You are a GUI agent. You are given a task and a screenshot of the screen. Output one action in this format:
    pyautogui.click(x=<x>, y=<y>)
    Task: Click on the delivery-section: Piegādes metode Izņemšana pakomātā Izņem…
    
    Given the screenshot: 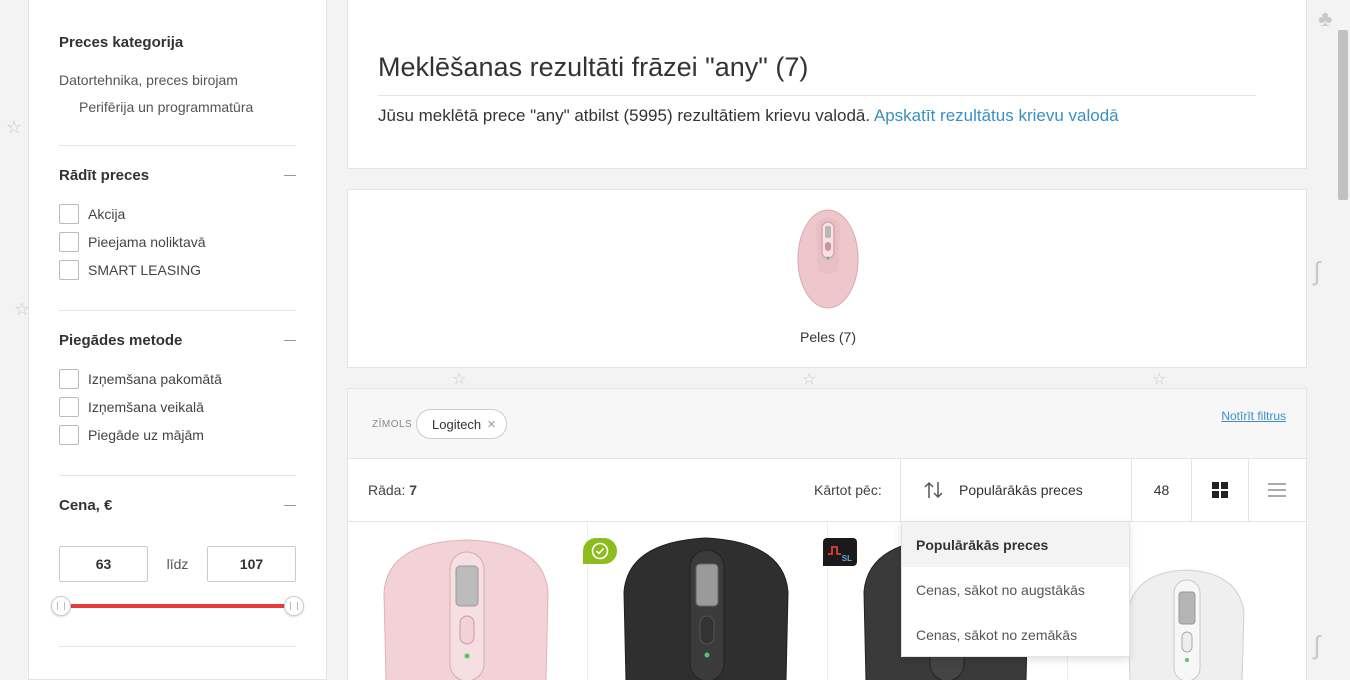 What is the action you would take?
    pyautogui.click(x=177, y=393)
    